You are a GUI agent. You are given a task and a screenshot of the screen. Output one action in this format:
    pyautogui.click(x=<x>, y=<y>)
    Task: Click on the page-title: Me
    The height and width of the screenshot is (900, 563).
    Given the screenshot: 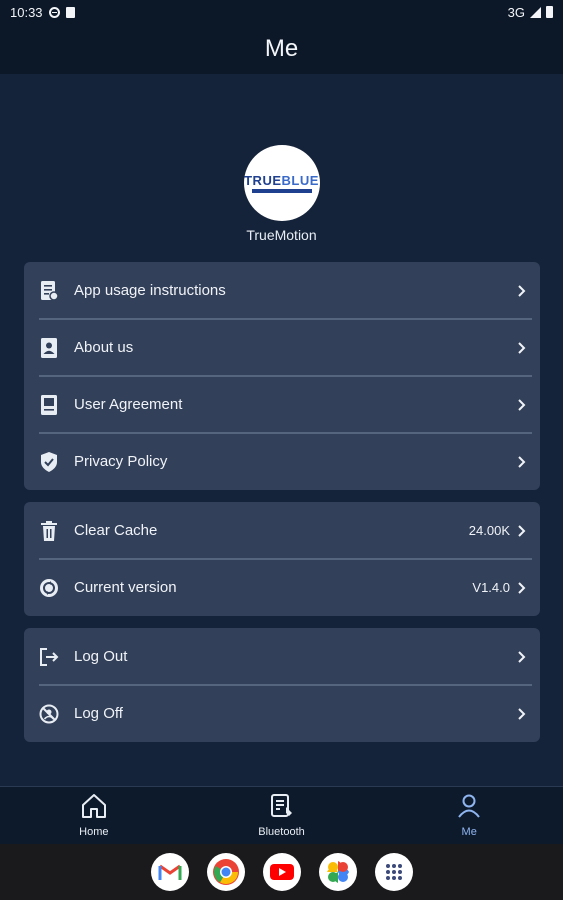 What is the action you would take?
    pyautogui.click(x=281, y=48)
    